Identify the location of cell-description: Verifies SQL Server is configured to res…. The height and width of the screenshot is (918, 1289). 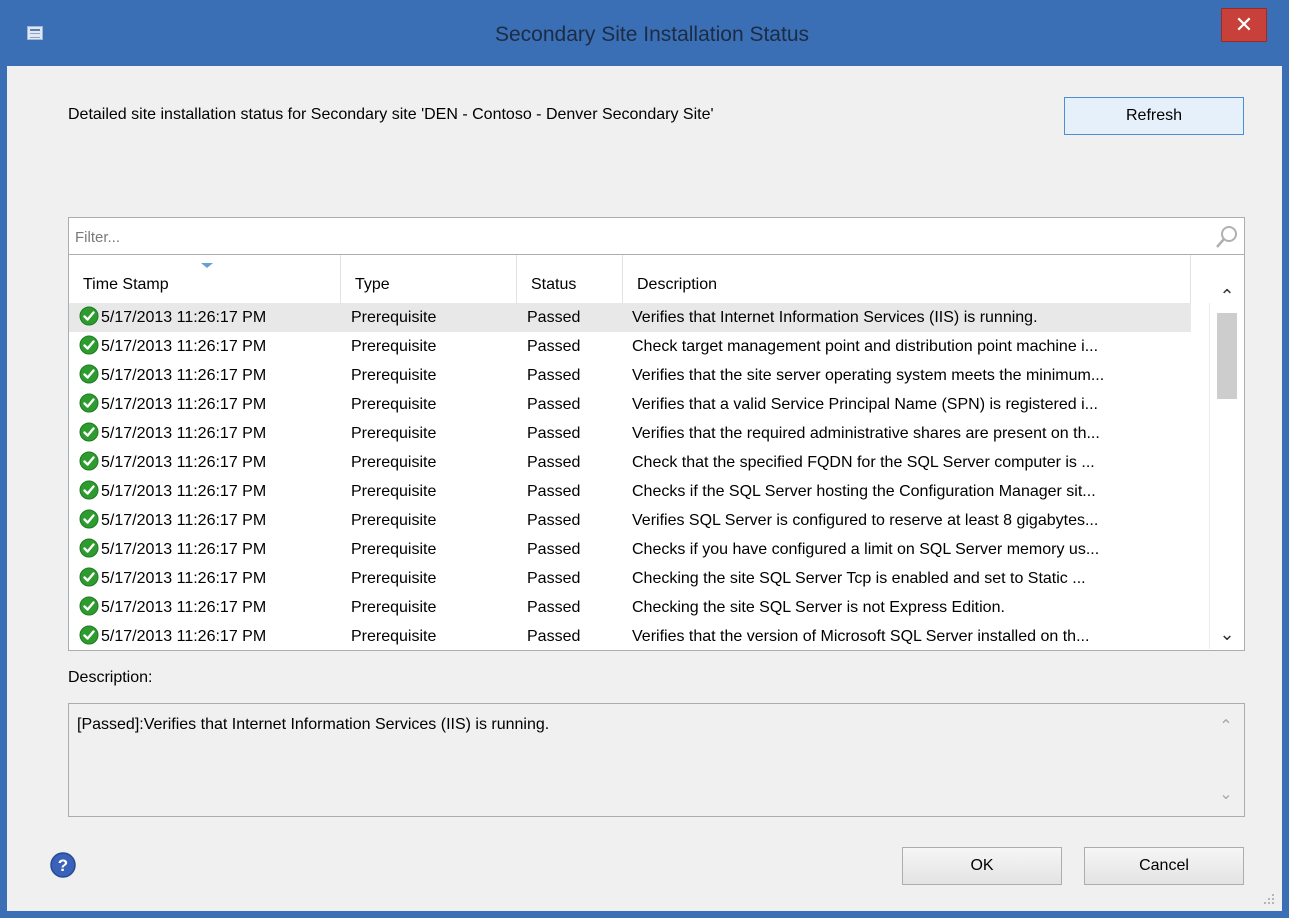
(865, 520).